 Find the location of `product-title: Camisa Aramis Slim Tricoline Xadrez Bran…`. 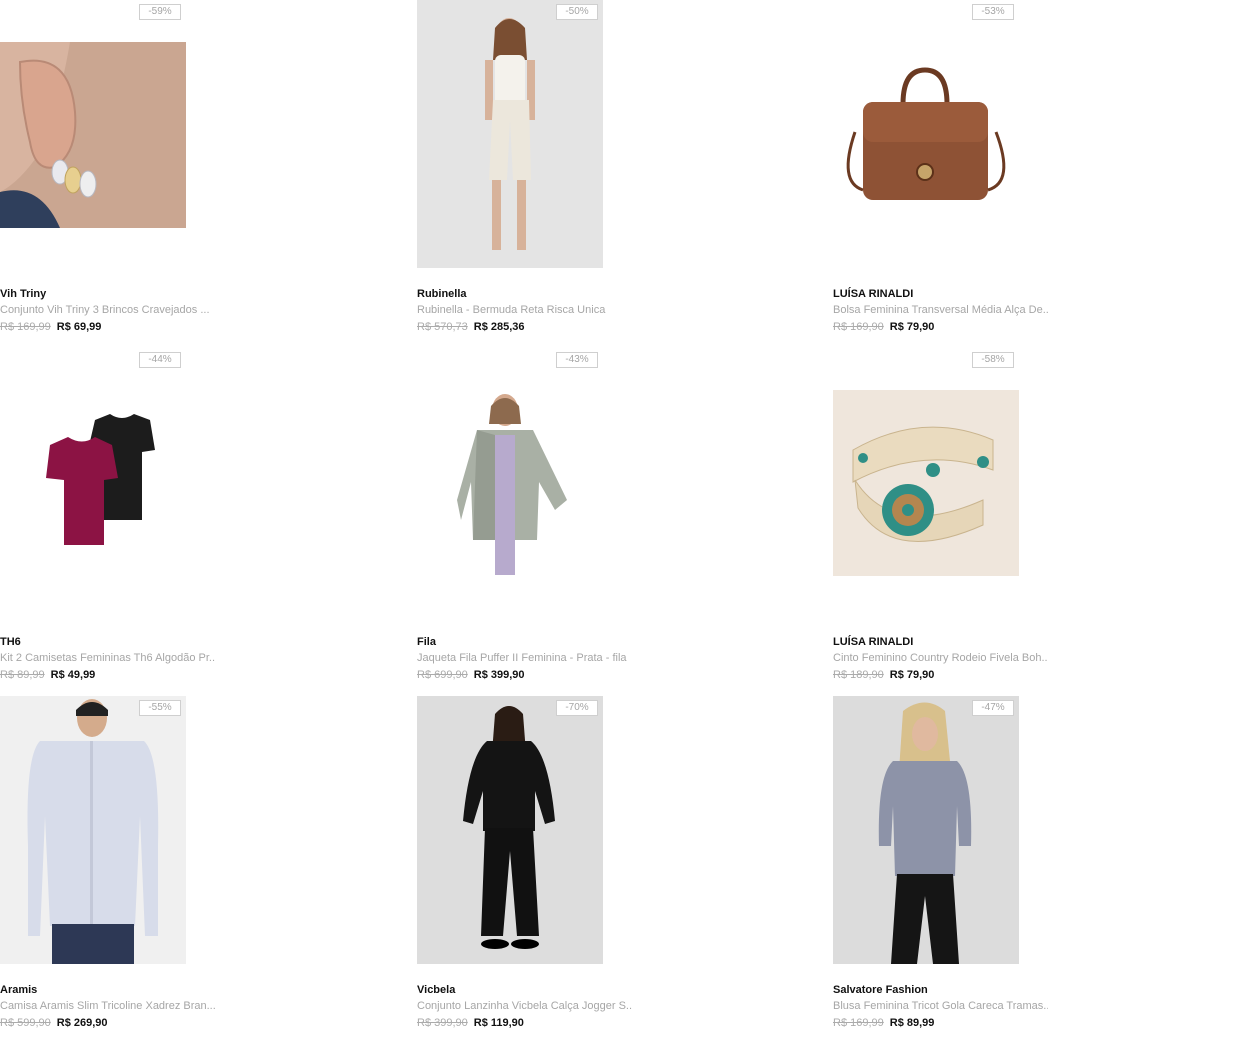

product-title: Camisa Aramis Slim Tricoline Xadrez Bran… is located at coordinates (107, 1006).